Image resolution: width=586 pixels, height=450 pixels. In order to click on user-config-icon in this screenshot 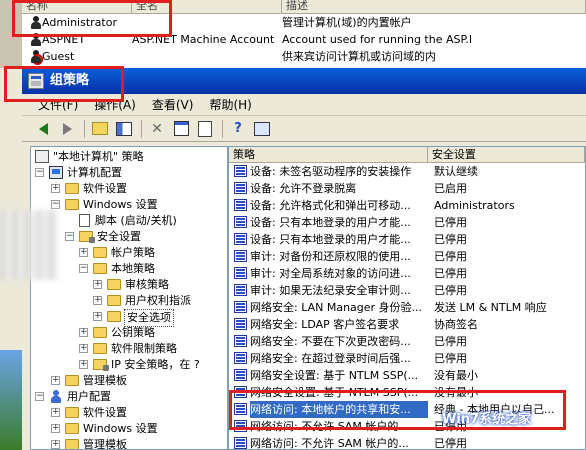, I will do `click(56, 396)`.